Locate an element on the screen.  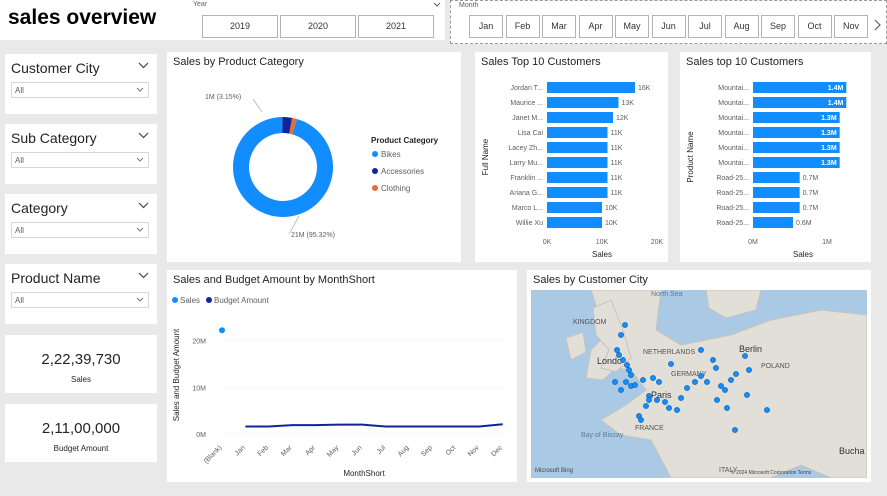
data-label: 11K is located at coordinates (617, 133).